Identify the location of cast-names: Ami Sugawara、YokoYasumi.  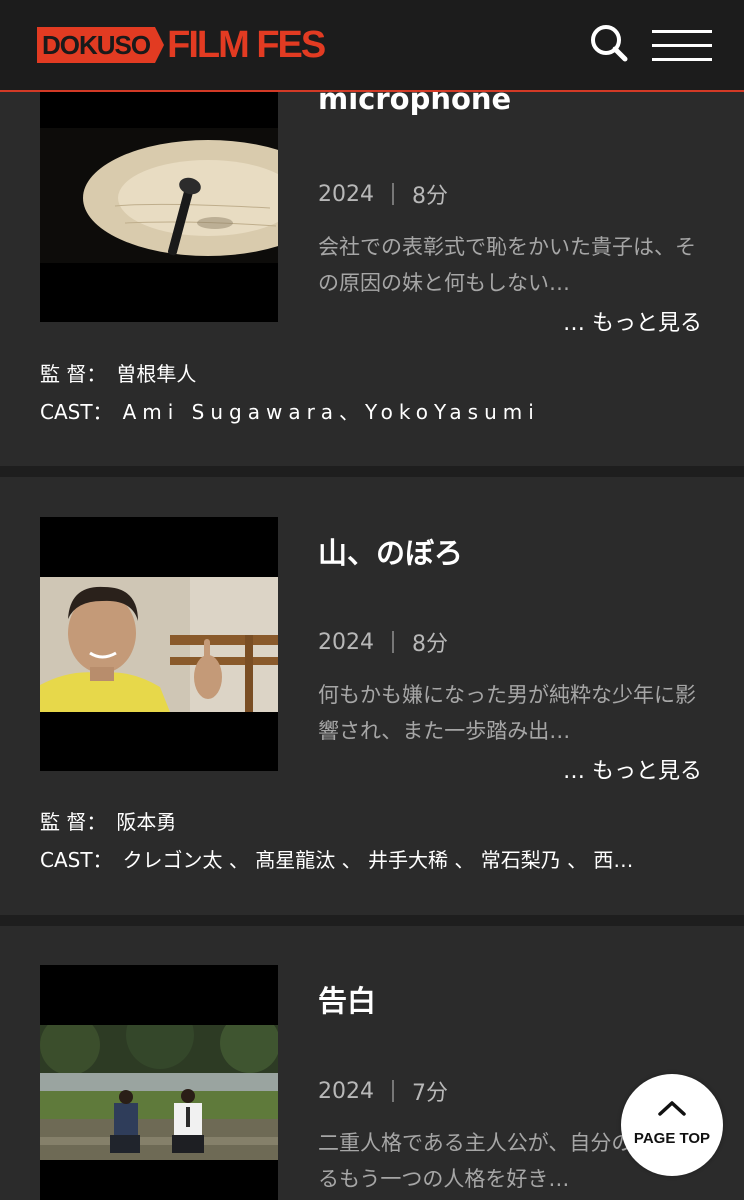
(331, 412).